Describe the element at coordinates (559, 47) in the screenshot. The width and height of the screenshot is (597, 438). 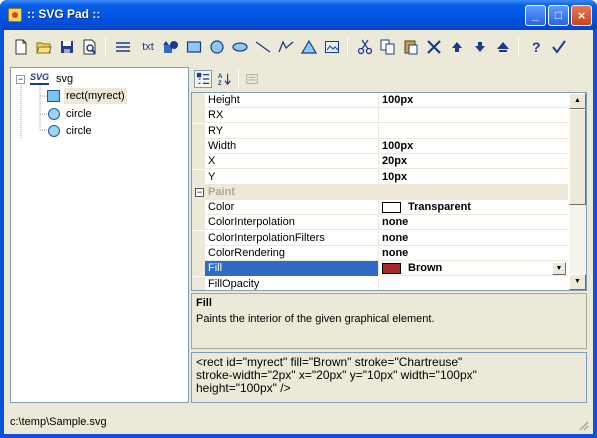
I see `check-icon` at that location.